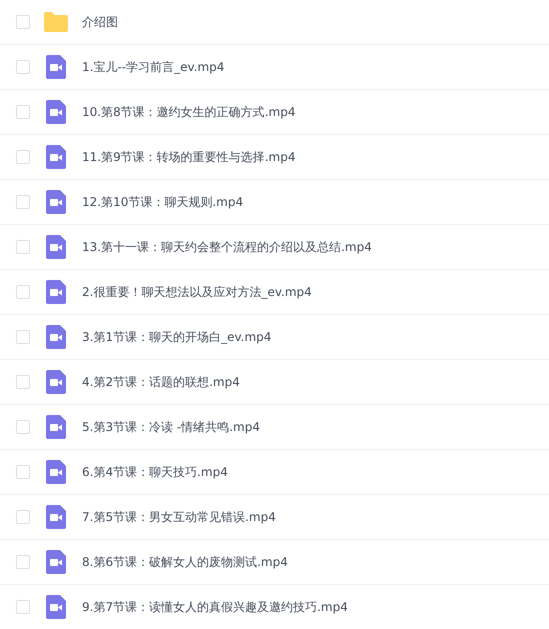 This screenshot has height=629, width=549. What do you see at coordinates (171, 427) in the screenshot?
I see `file-name: 5.第3节课：冷读 -情绪共鸣.mp4` at bounding box center [171, 427].